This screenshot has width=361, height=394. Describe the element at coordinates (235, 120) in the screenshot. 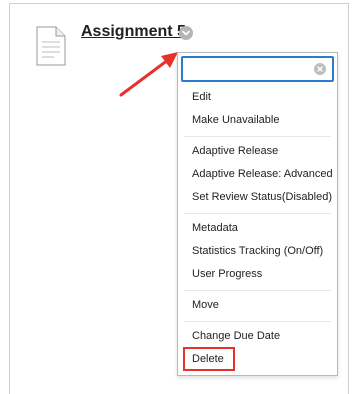

I see `menu-item-make-unavailable: Make Unavailable` at that location.